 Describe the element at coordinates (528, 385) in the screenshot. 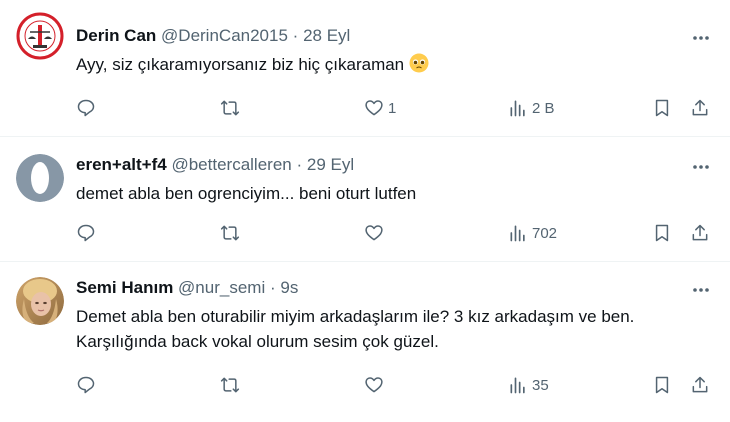

I see `views-button: 35` at that location.